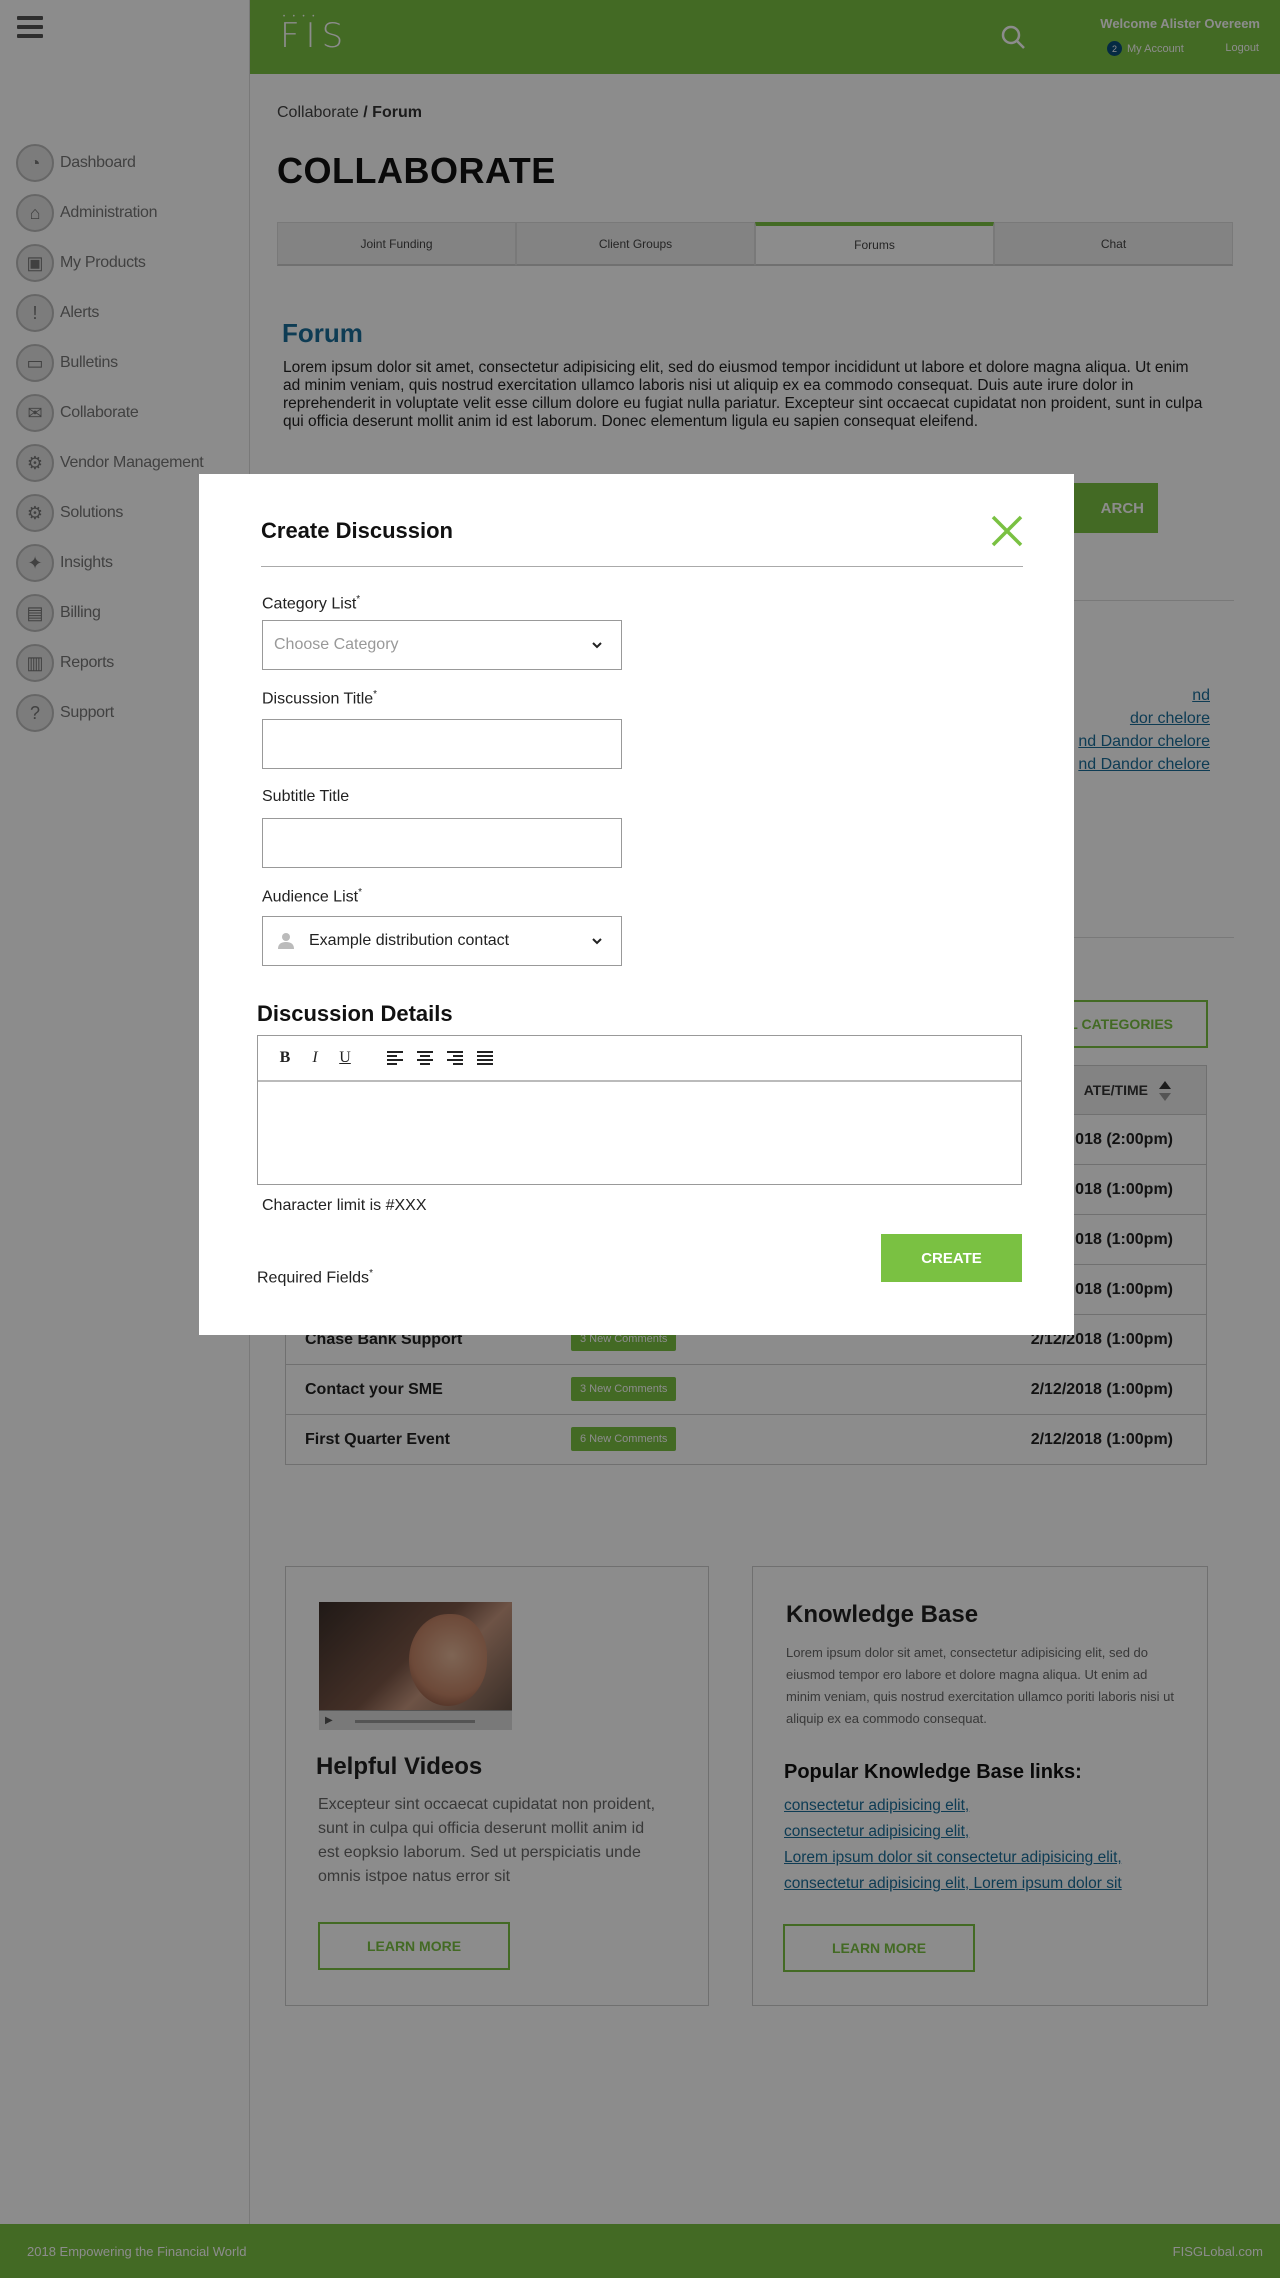 Image resolution: width=1280 pixels, height=2278 pixels. Describe the element at coordinates (306, 796) in the screenshot. I see `subtitle-title-label: Subtitle Title` at that location.